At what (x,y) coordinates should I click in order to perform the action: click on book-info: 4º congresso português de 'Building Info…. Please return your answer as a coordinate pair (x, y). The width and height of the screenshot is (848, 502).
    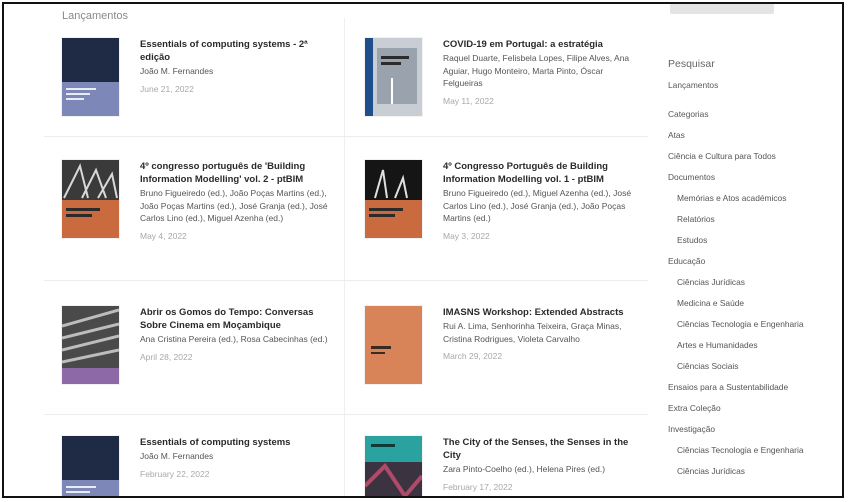
    Looking at the image, I should click on (236, 200).